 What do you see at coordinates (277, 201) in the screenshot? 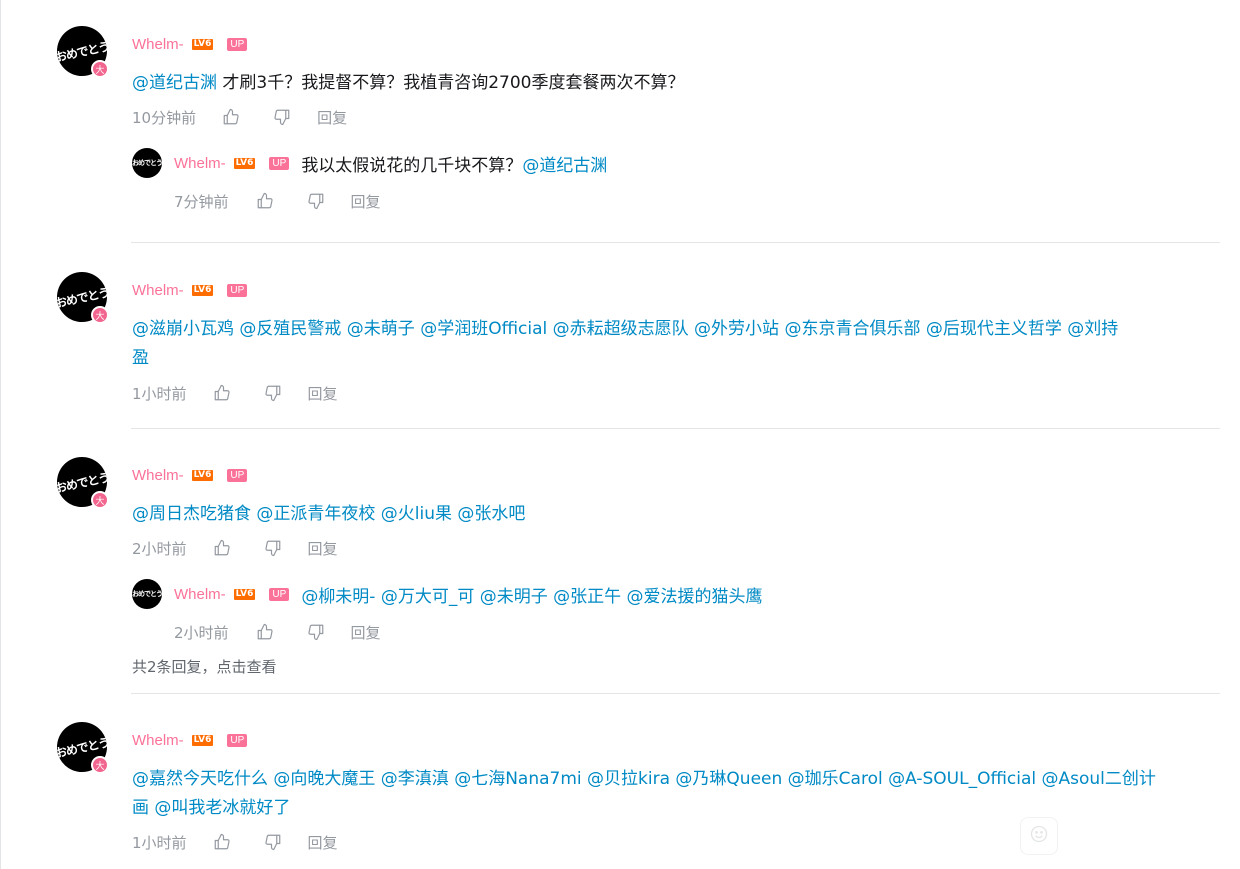
I see `reply-meta: 7分钟前 回复` at bounding box center [277, 201].